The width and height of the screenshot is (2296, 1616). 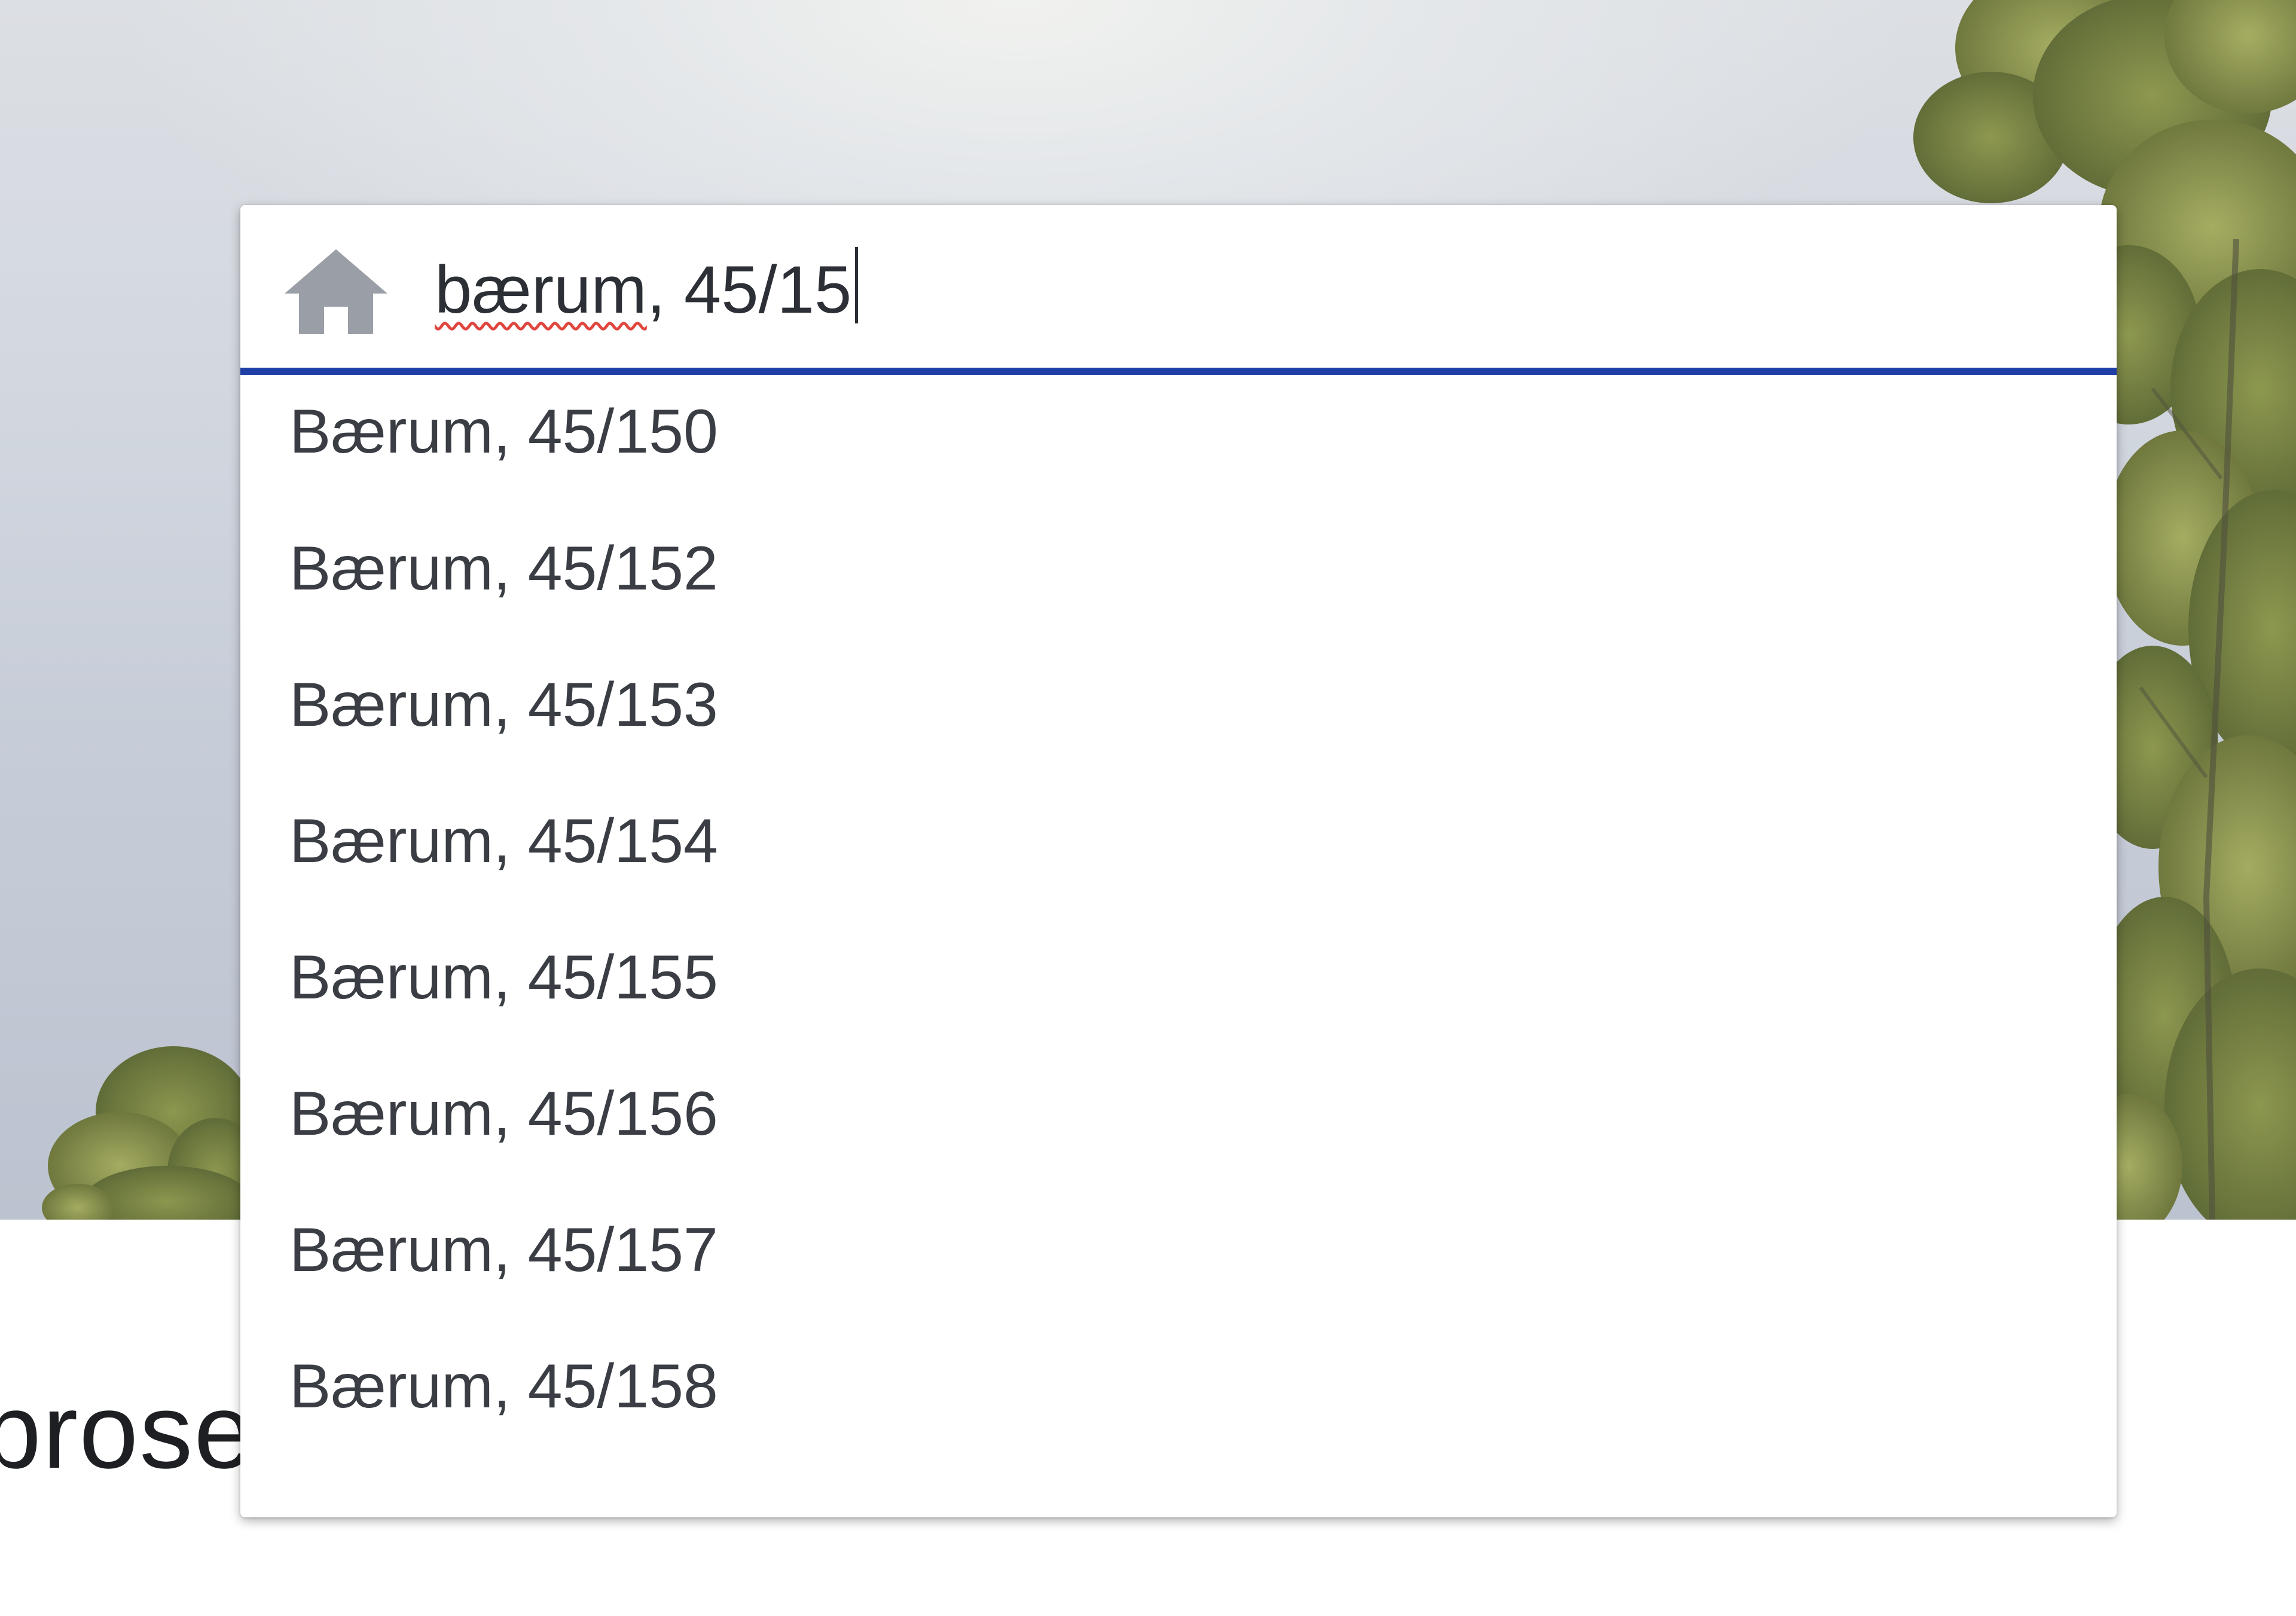 What do you see at coordinates (1178, 841) in the screenshot?
I see `suggestion-item: Bærum, 45/154` at bounding box center [1178, 841].